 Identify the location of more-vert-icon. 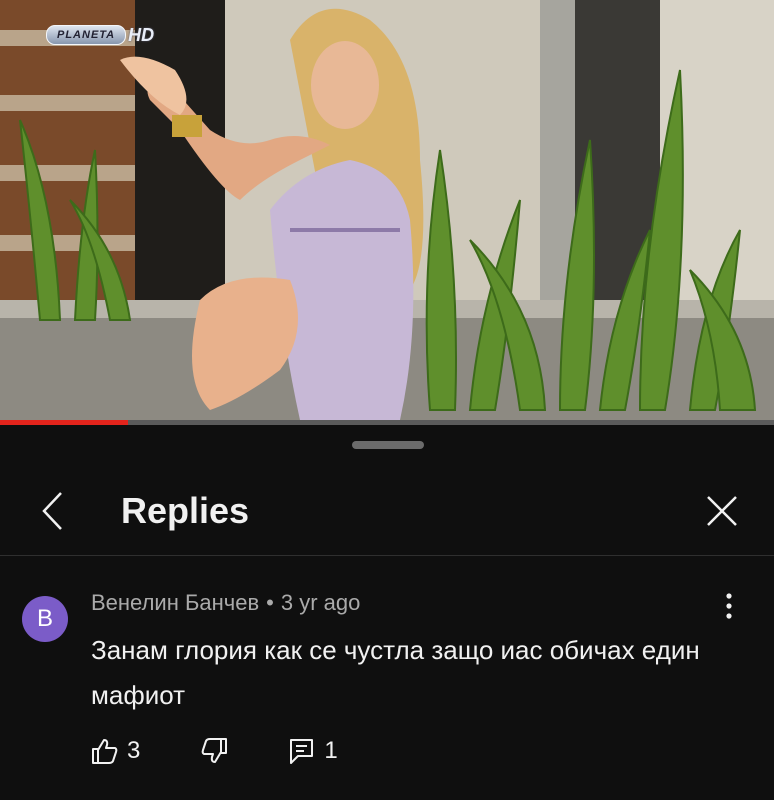
(729, 606).